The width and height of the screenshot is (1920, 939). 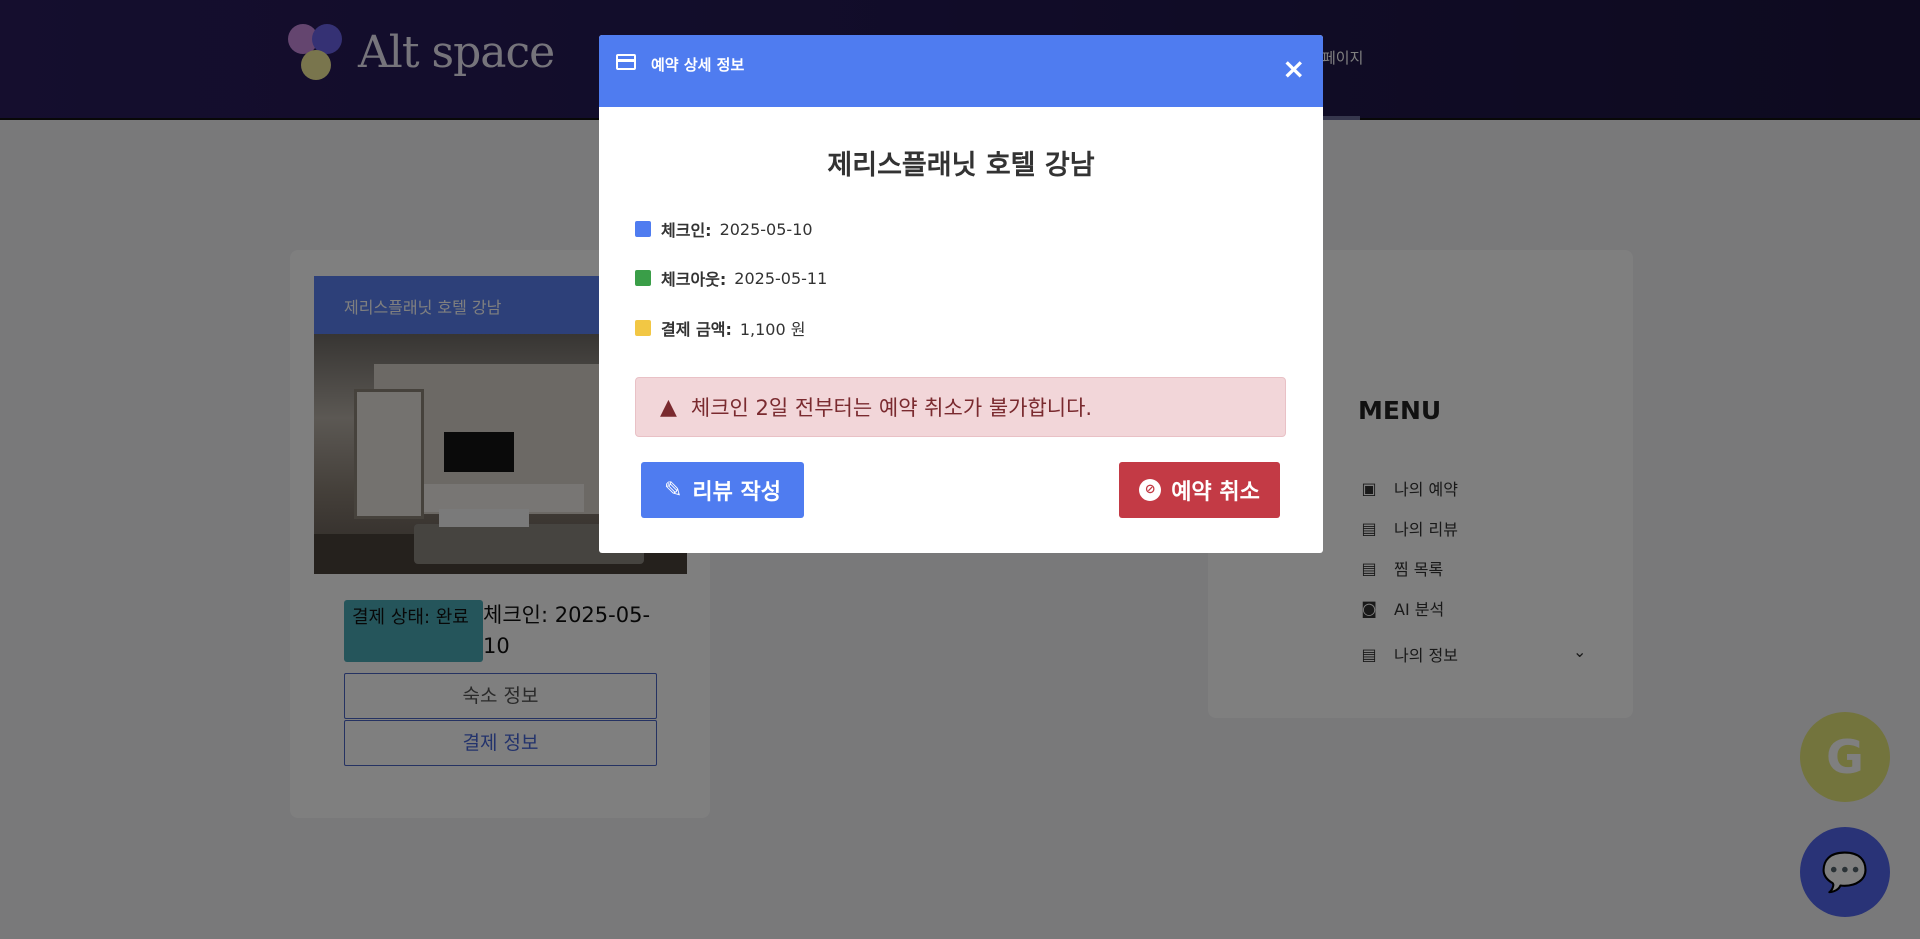 I want to click on write-review-label: 리뷰 작성, so click(x=737, y=492).